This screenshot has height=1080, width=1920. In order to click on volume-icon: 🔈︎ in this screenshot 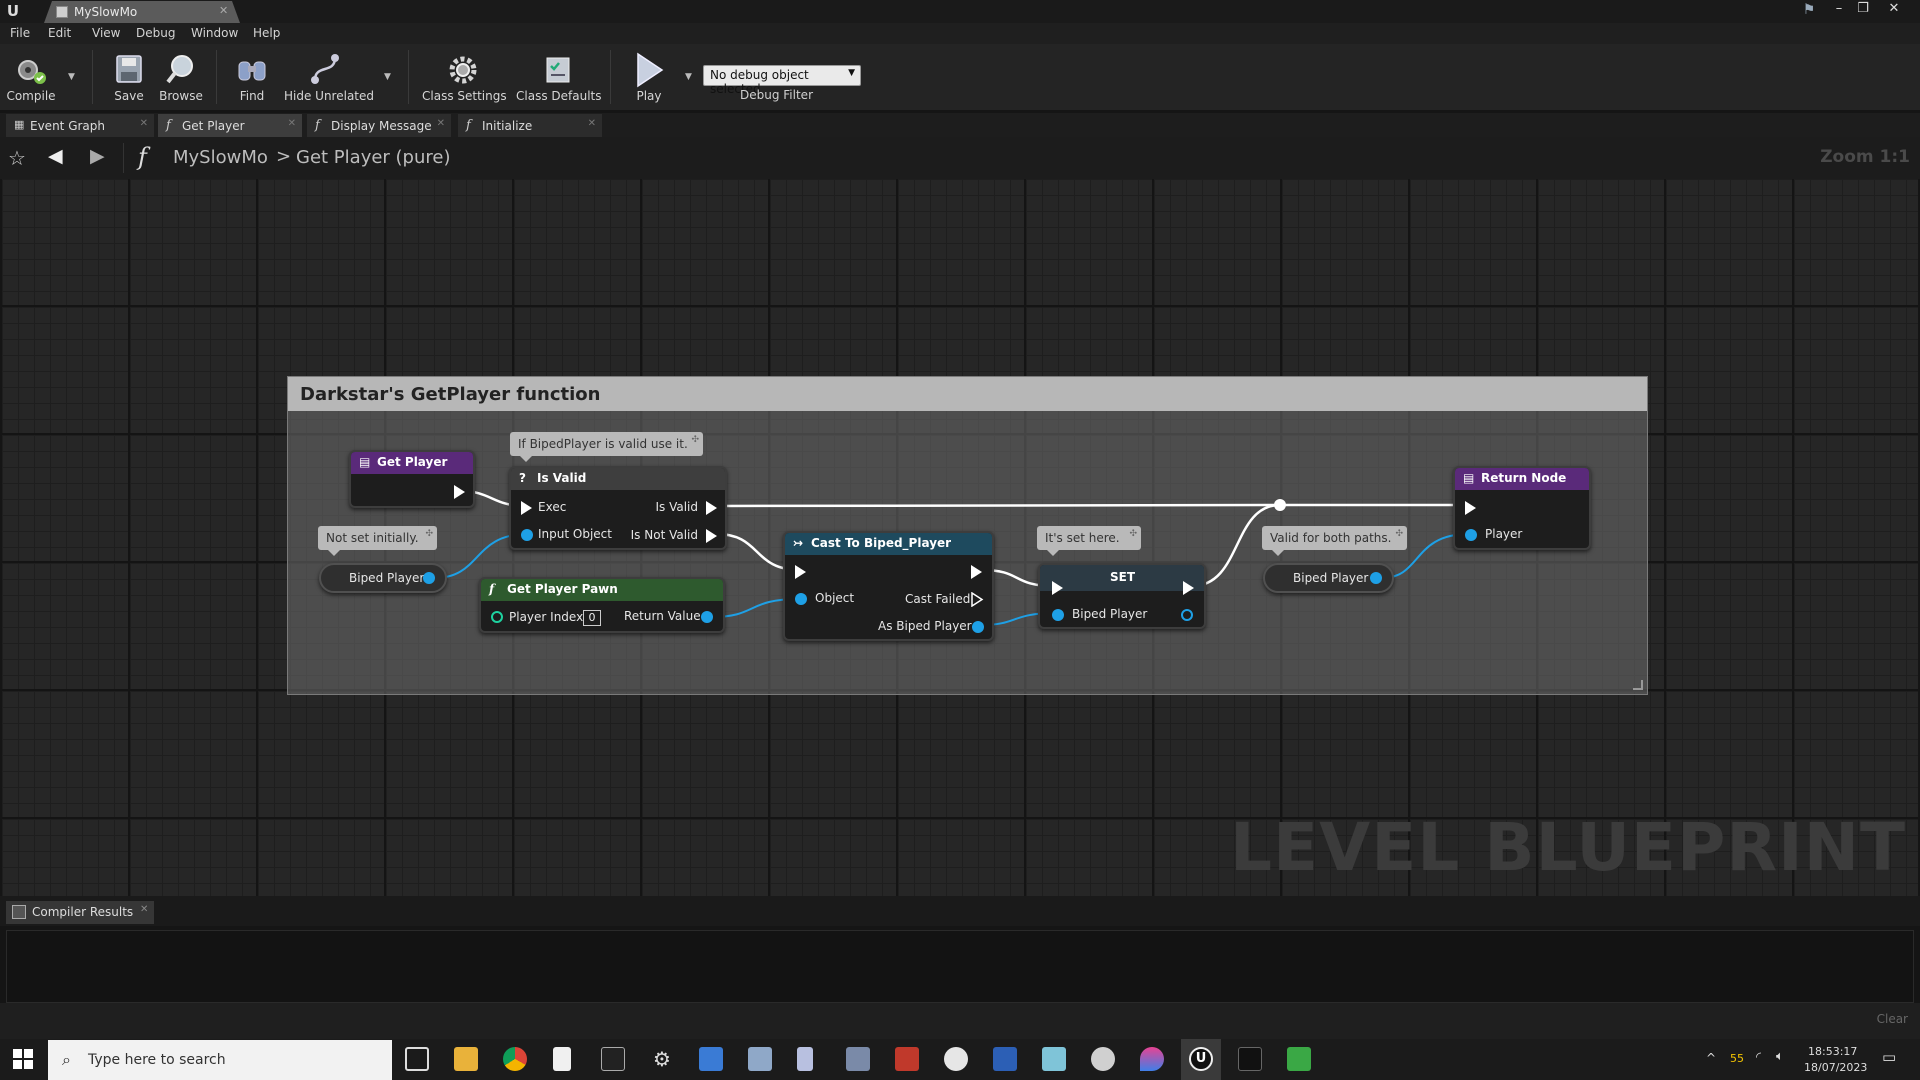, I will do `click(1780, 1056)`.